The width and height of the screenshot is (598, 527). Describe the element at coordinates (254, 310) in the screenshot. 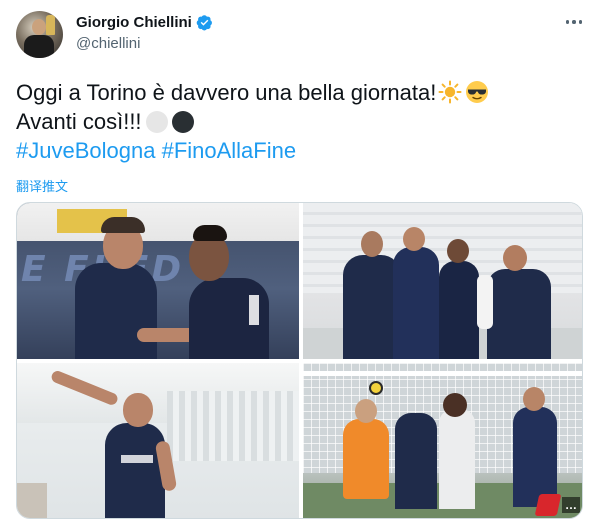

I see `player-right-number` at that location.